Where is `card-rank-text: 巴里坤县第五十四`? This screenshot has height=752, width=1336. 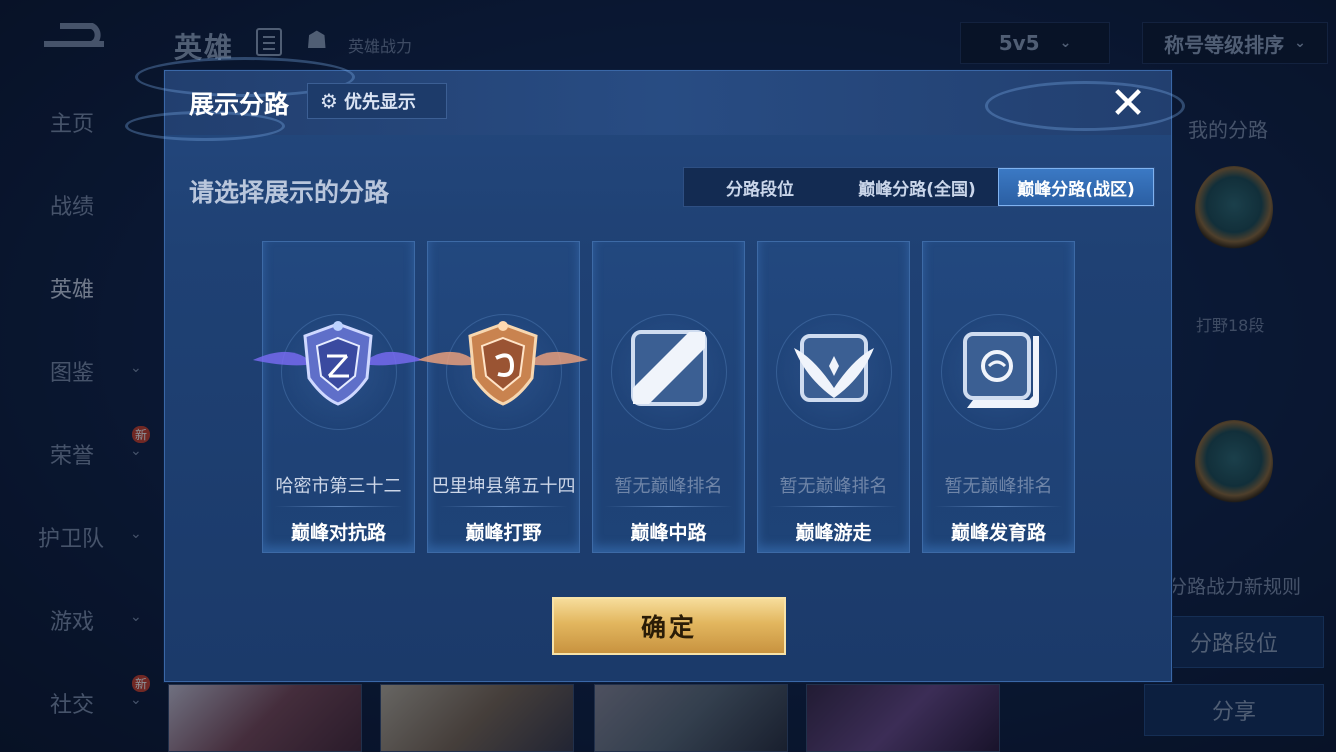 card-rank-text: 巴里坤县第五十四 is located at coordinates (503, 486).